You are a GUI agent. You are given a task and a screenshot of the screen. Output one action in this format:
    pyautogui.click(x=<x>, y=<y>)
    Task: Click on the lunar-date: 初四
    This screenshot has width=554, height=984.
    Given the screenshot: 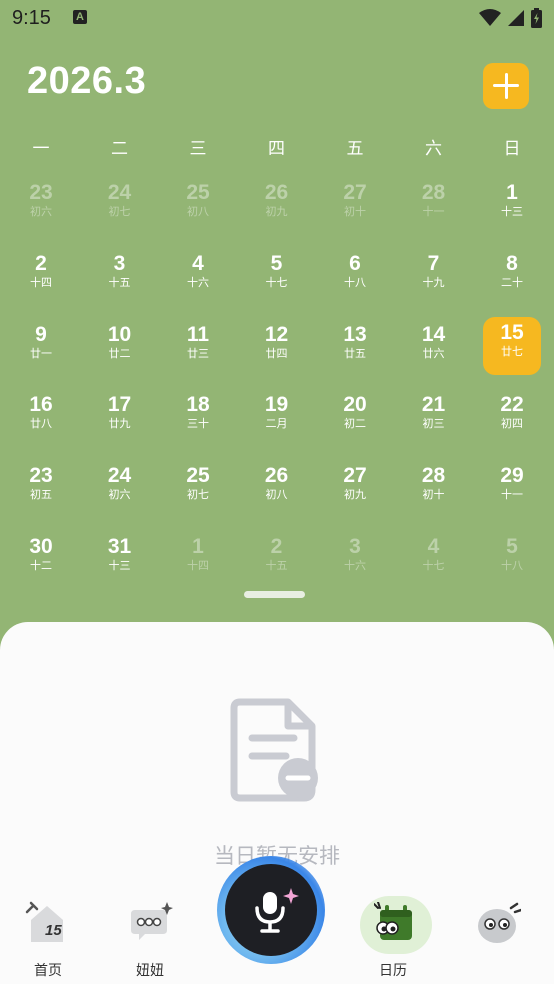 What is the action you would take?
    pyautogui.click(x=512, y=424)
    